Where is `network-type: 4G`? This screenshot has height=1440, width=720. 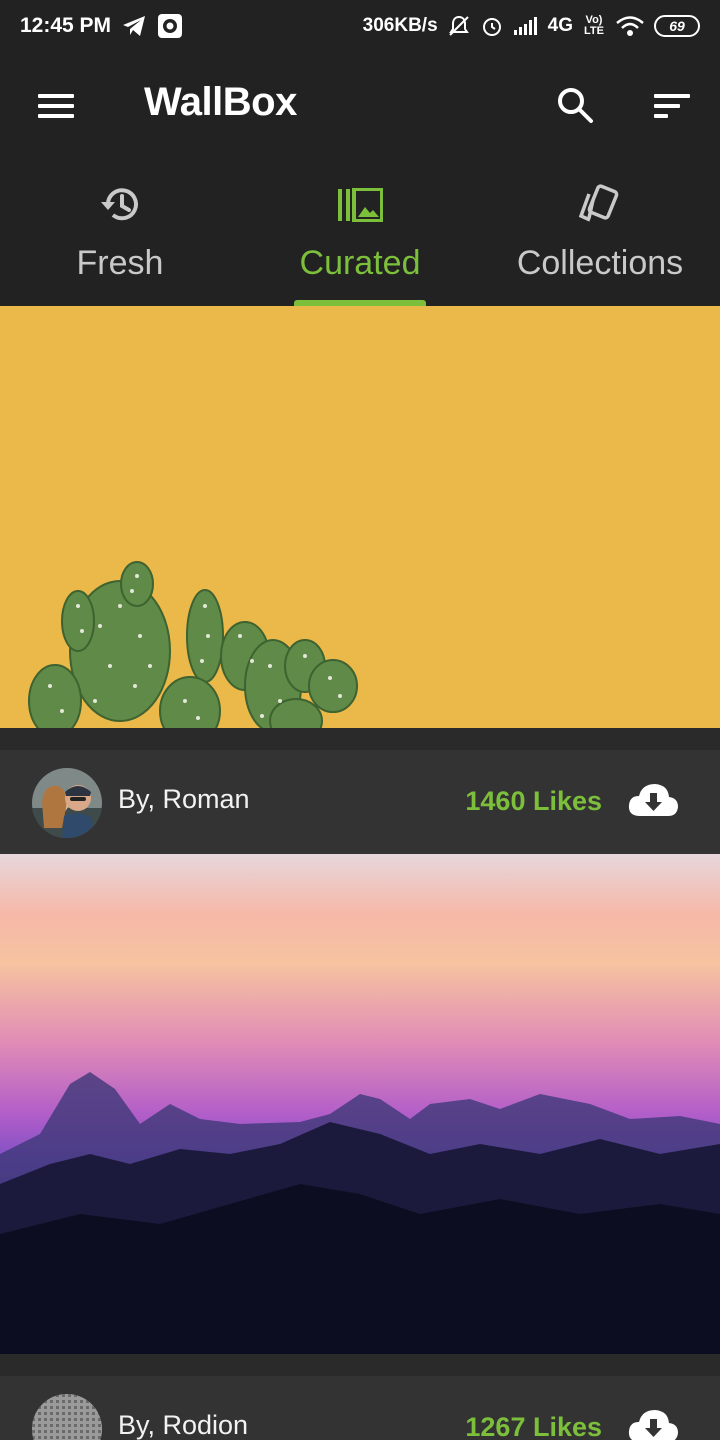
network-type: 4G is located at coordinates (560, 25).